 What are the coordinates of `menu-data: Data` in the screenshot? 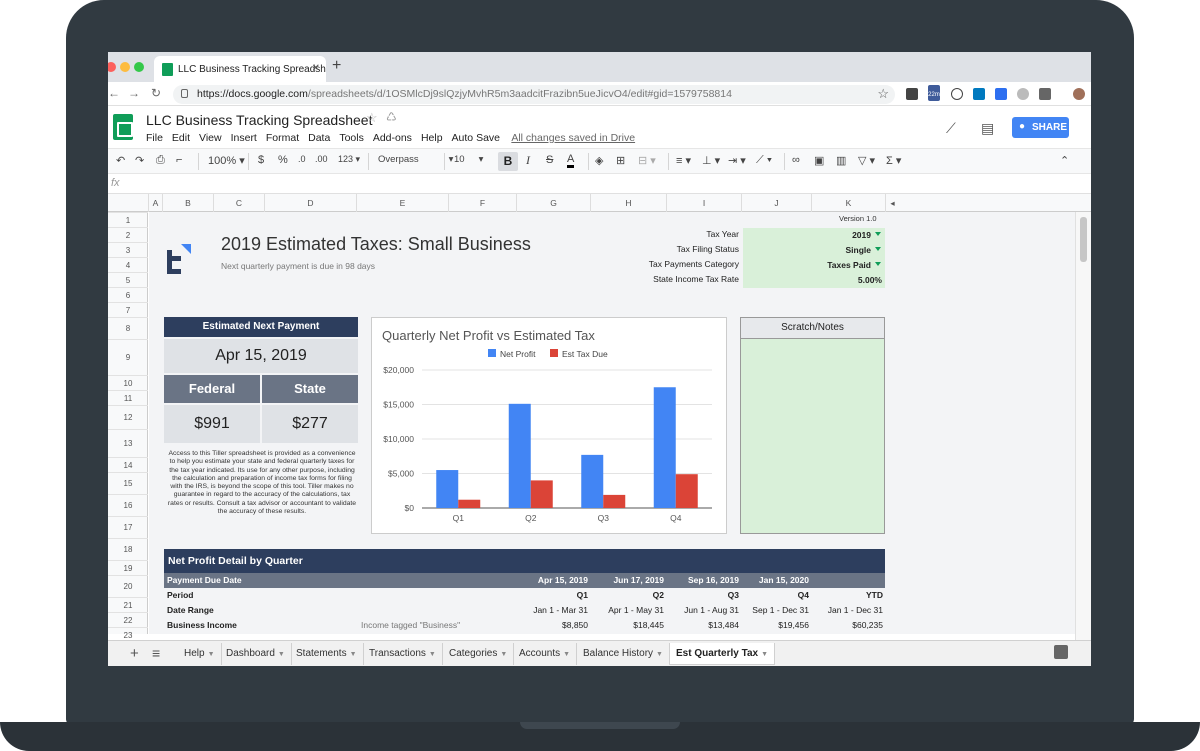 It's located at (319, 138).